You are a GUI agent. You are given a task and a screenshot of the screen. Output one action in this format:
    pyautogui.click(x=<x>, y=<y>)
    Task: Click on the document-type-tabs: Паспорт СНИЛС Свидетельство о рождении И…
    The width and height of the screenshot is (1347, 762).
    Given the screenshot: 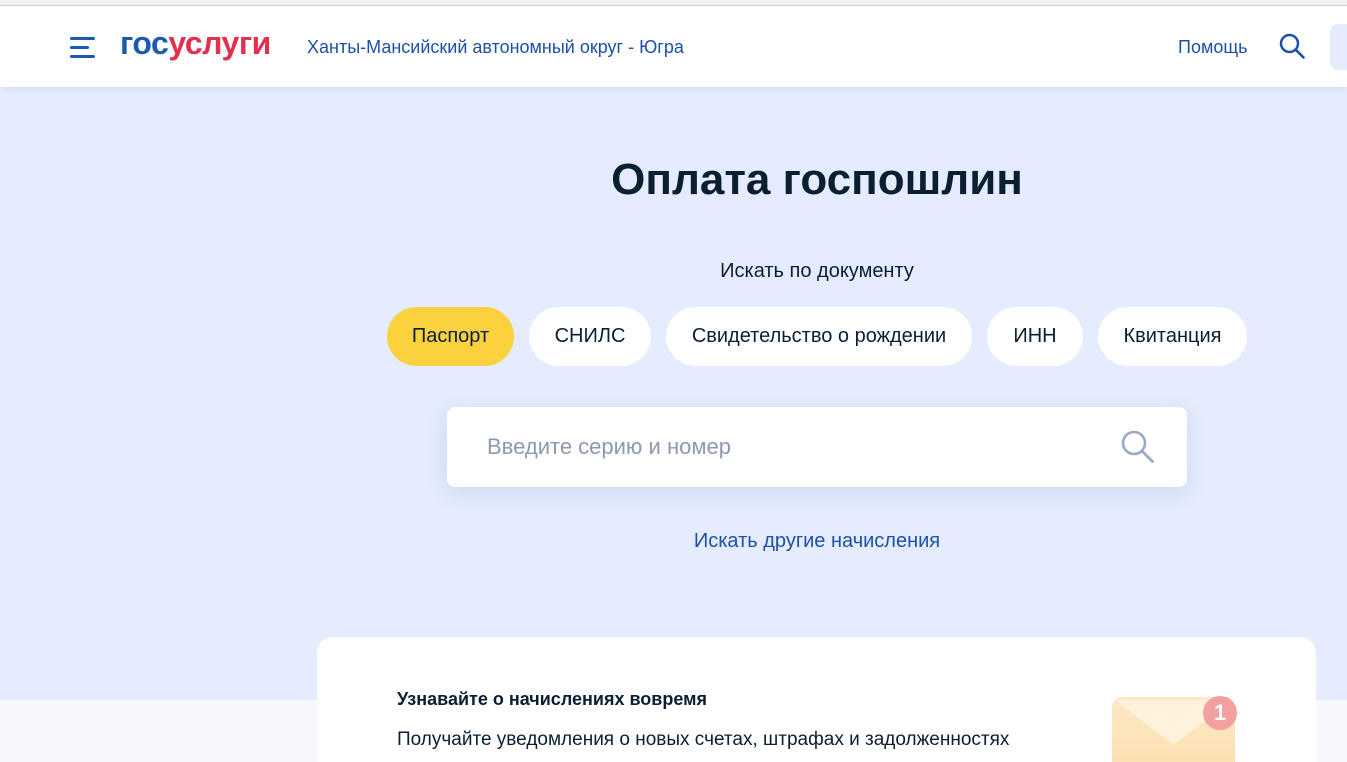 What is the action you would take?
    pyautogui.click(x=817, y=336)
    